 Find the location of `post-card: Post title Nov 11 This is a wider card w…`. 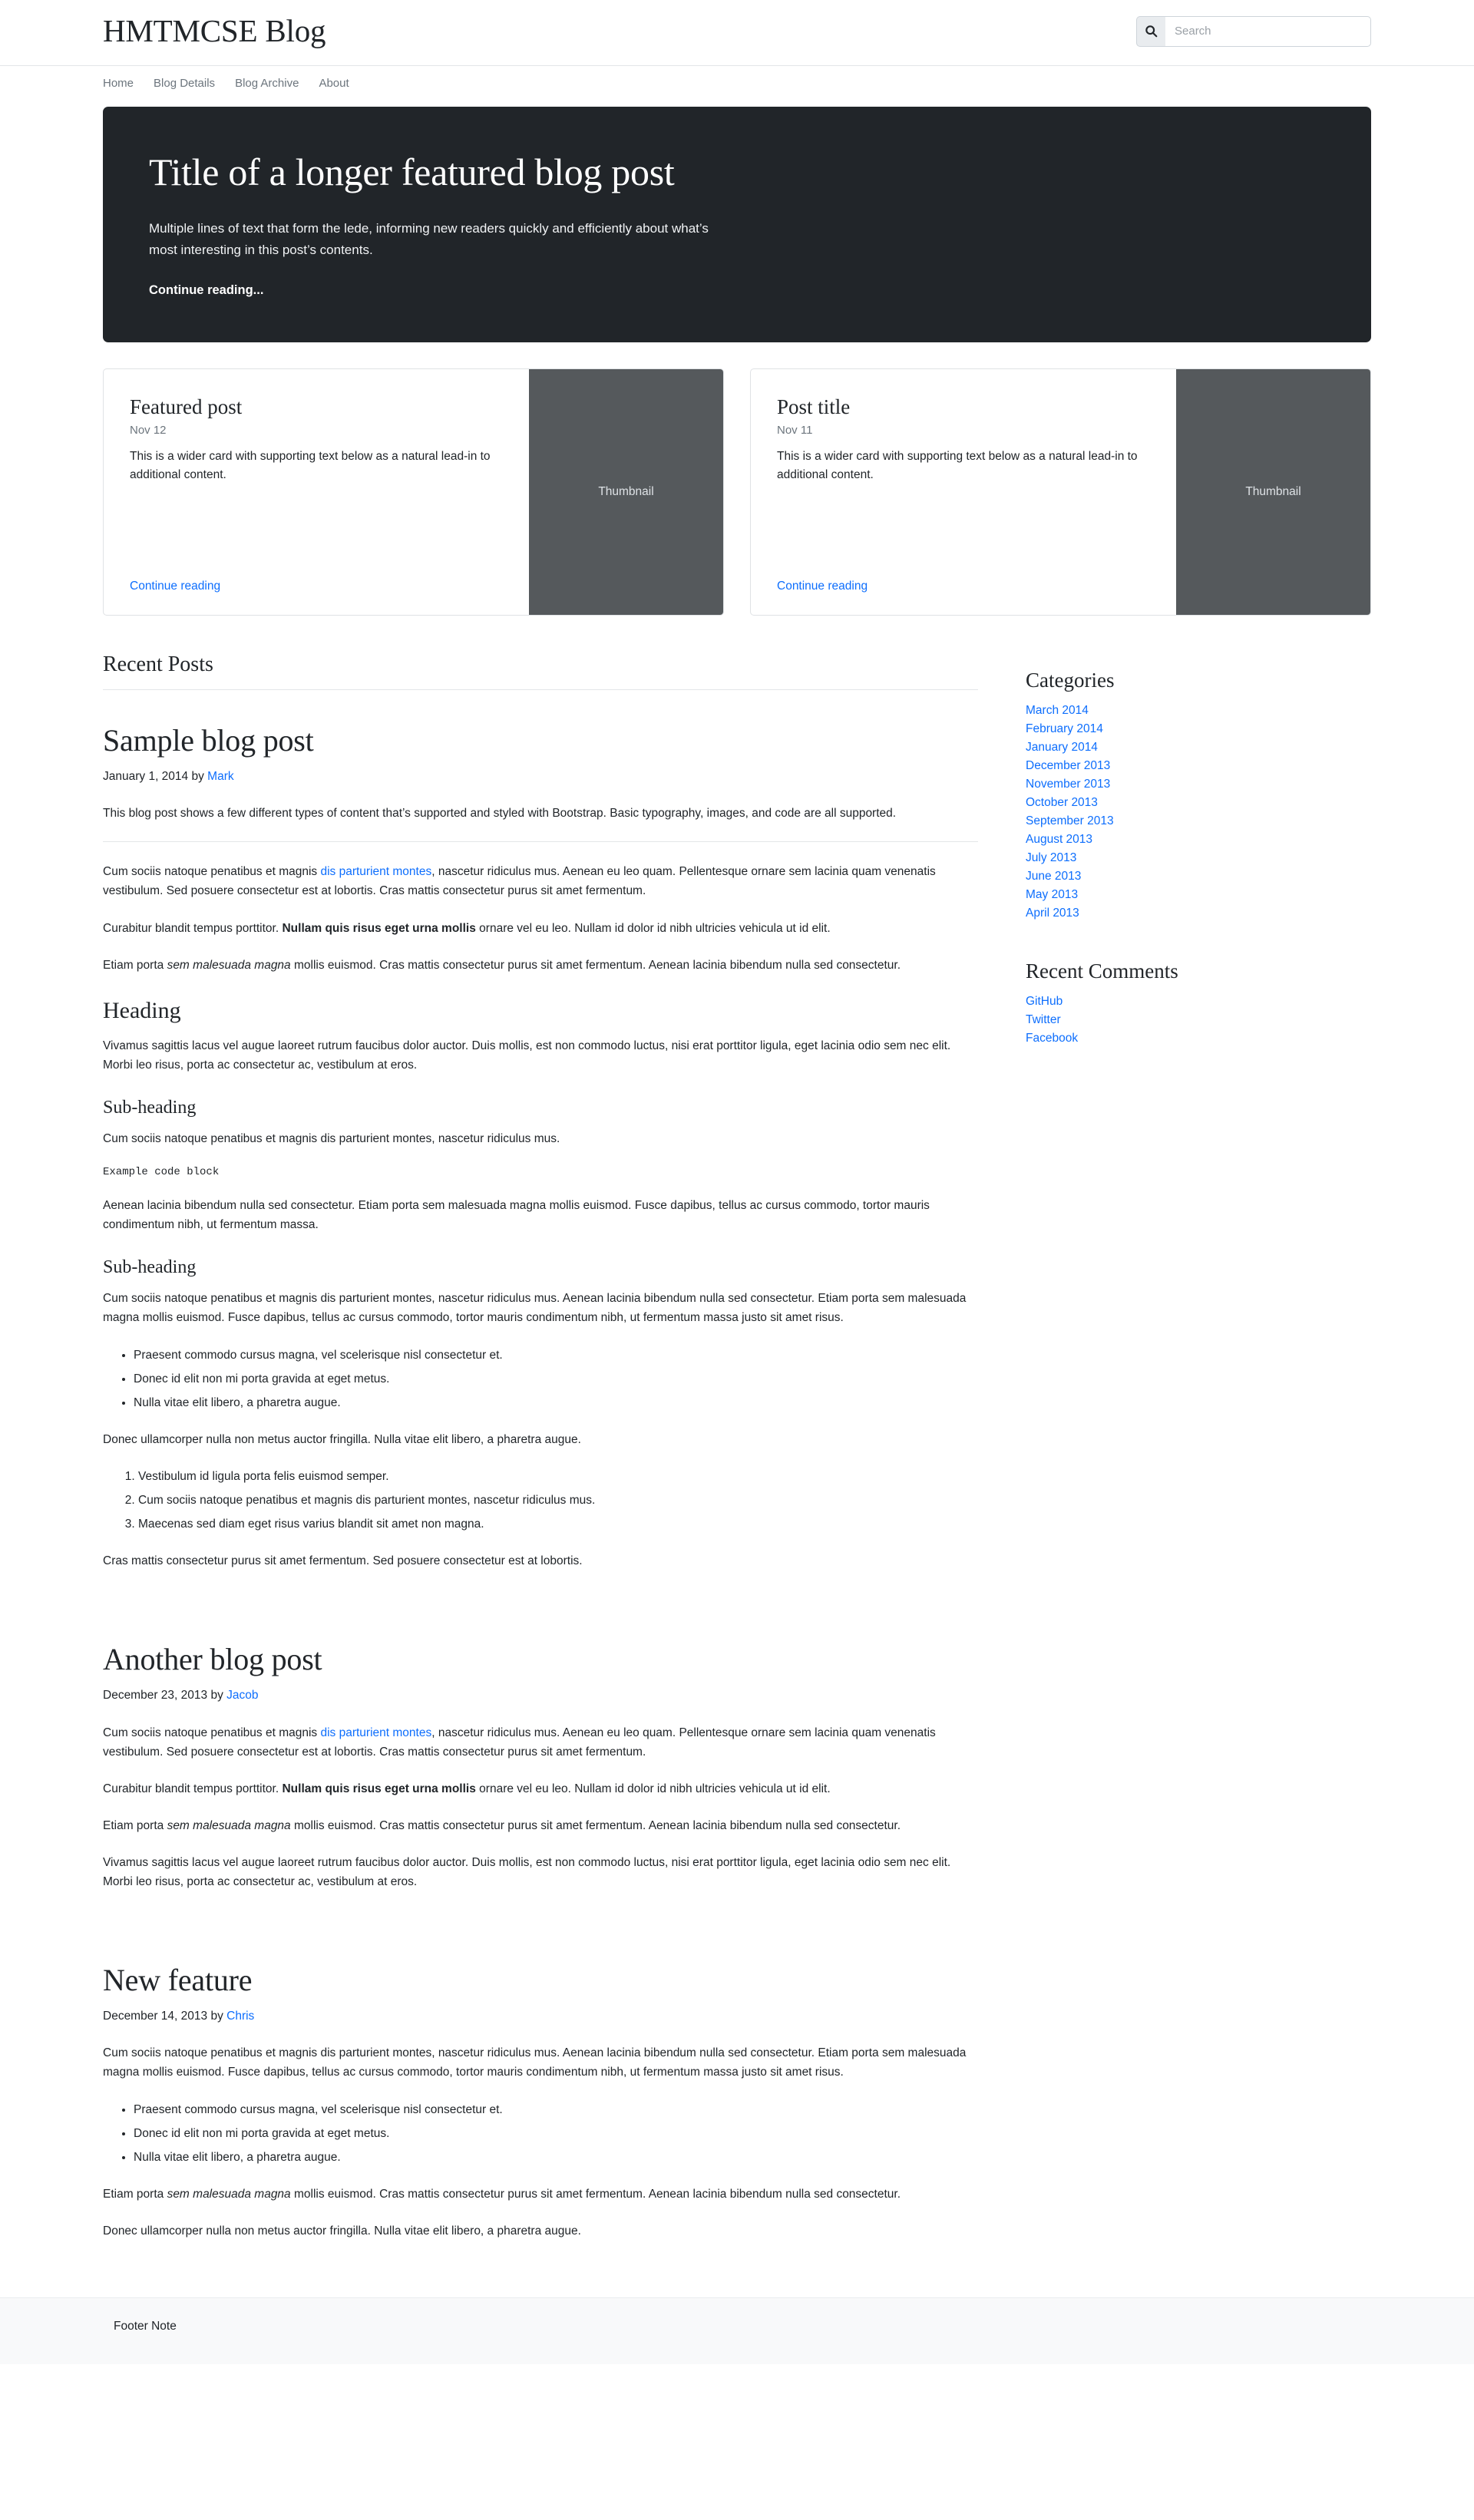

post-card: Post title Nov 11 This is a wider card w… is located at coordinates (1060, 492).